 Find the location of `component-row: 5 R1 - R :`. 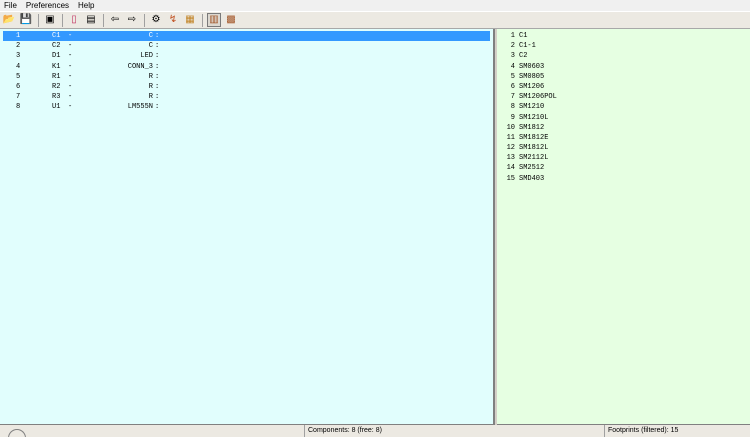

component-row: 5 R1 - R : is located at coordinates (246, 77).